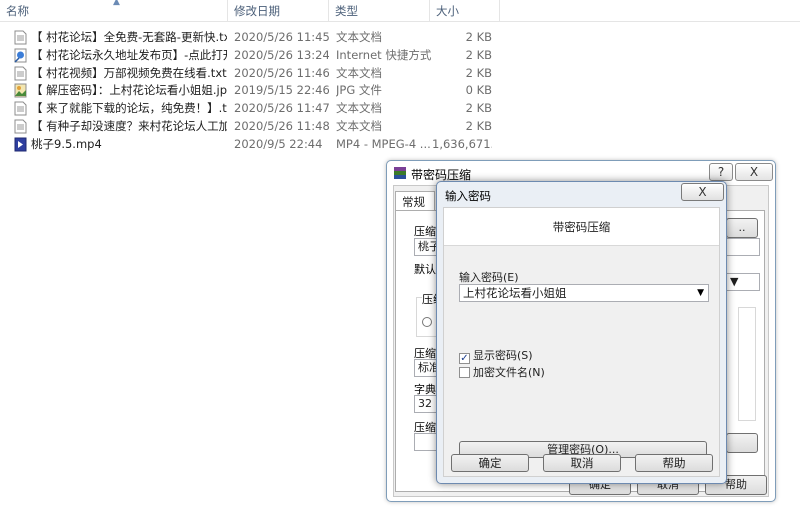 This screenshot has height=507, width=800. What do you see at coordinates (742, 228) in the screenshot?
I see `browse-button: ..` at bounding box center [742, 228].